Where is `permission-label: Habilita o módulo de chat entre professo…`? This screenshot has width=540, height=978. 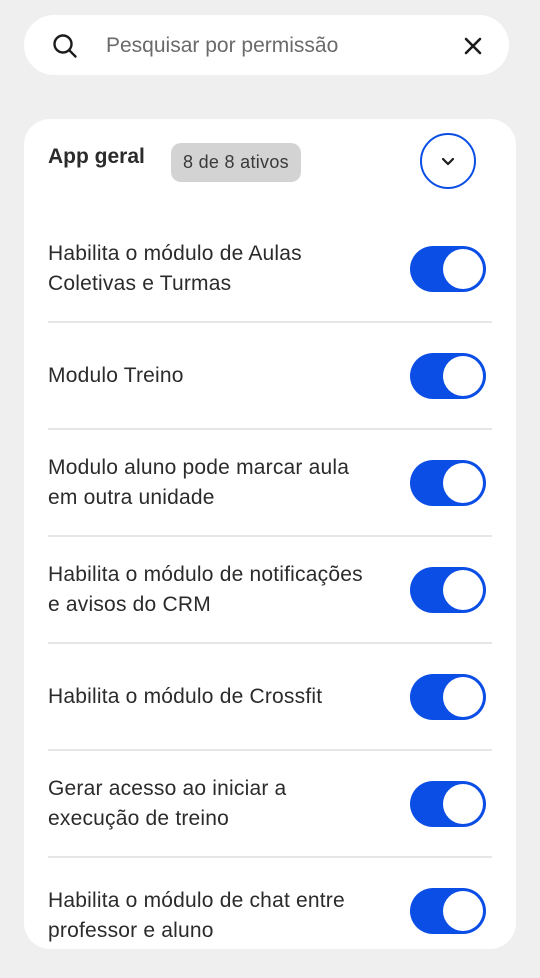 permission-label: Habilita o módulo de chat entre professo… is located at coordinates (196, 915).